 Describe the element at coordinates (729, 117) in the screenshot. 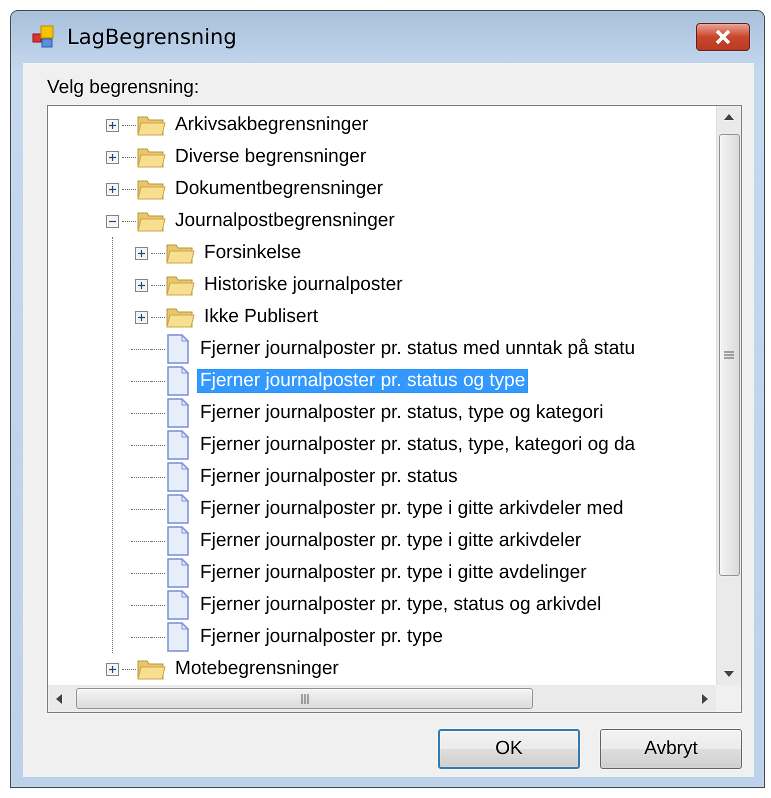

I see `scroll-up-icon` at that location.